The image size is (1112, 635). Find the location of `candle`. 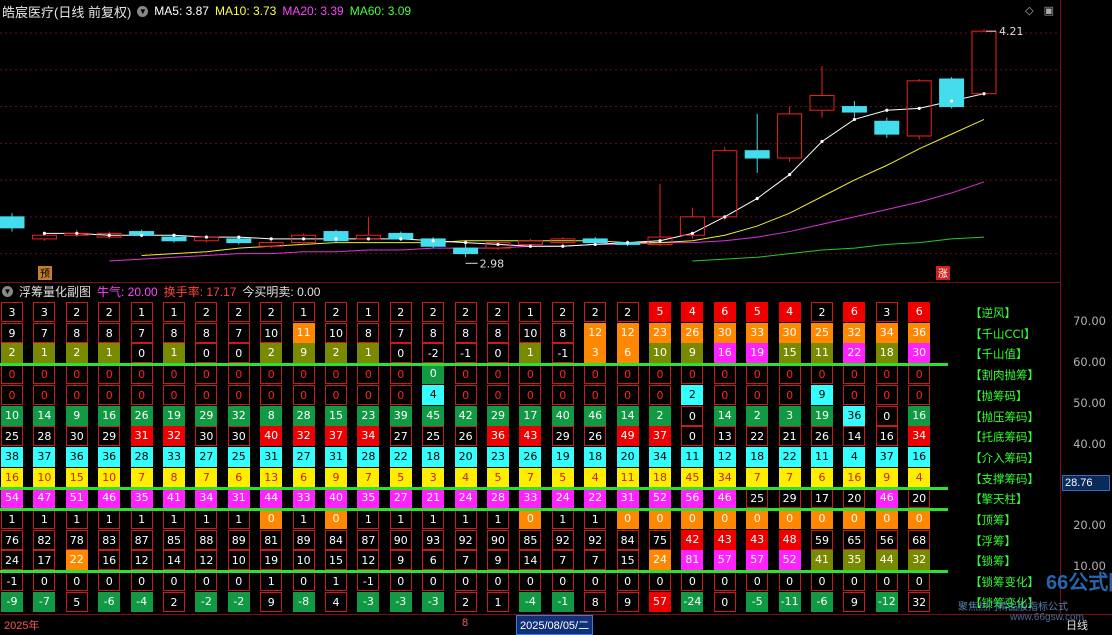

candle is located at coordinates (174, 239).